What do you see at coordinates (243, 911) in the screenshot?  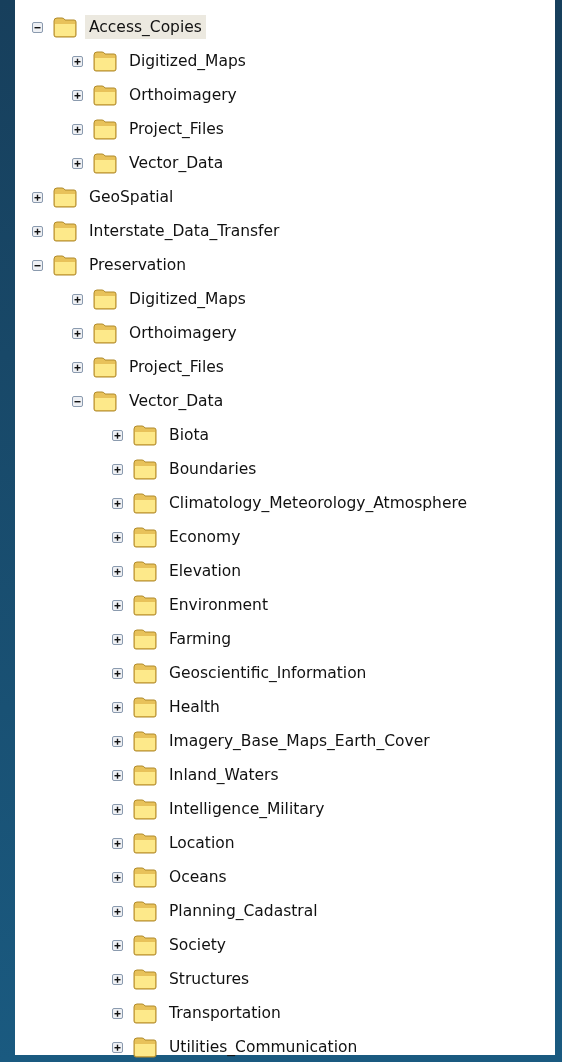 I see `tree-item: Planning_Cadastral` at bounding box center [243, 911].